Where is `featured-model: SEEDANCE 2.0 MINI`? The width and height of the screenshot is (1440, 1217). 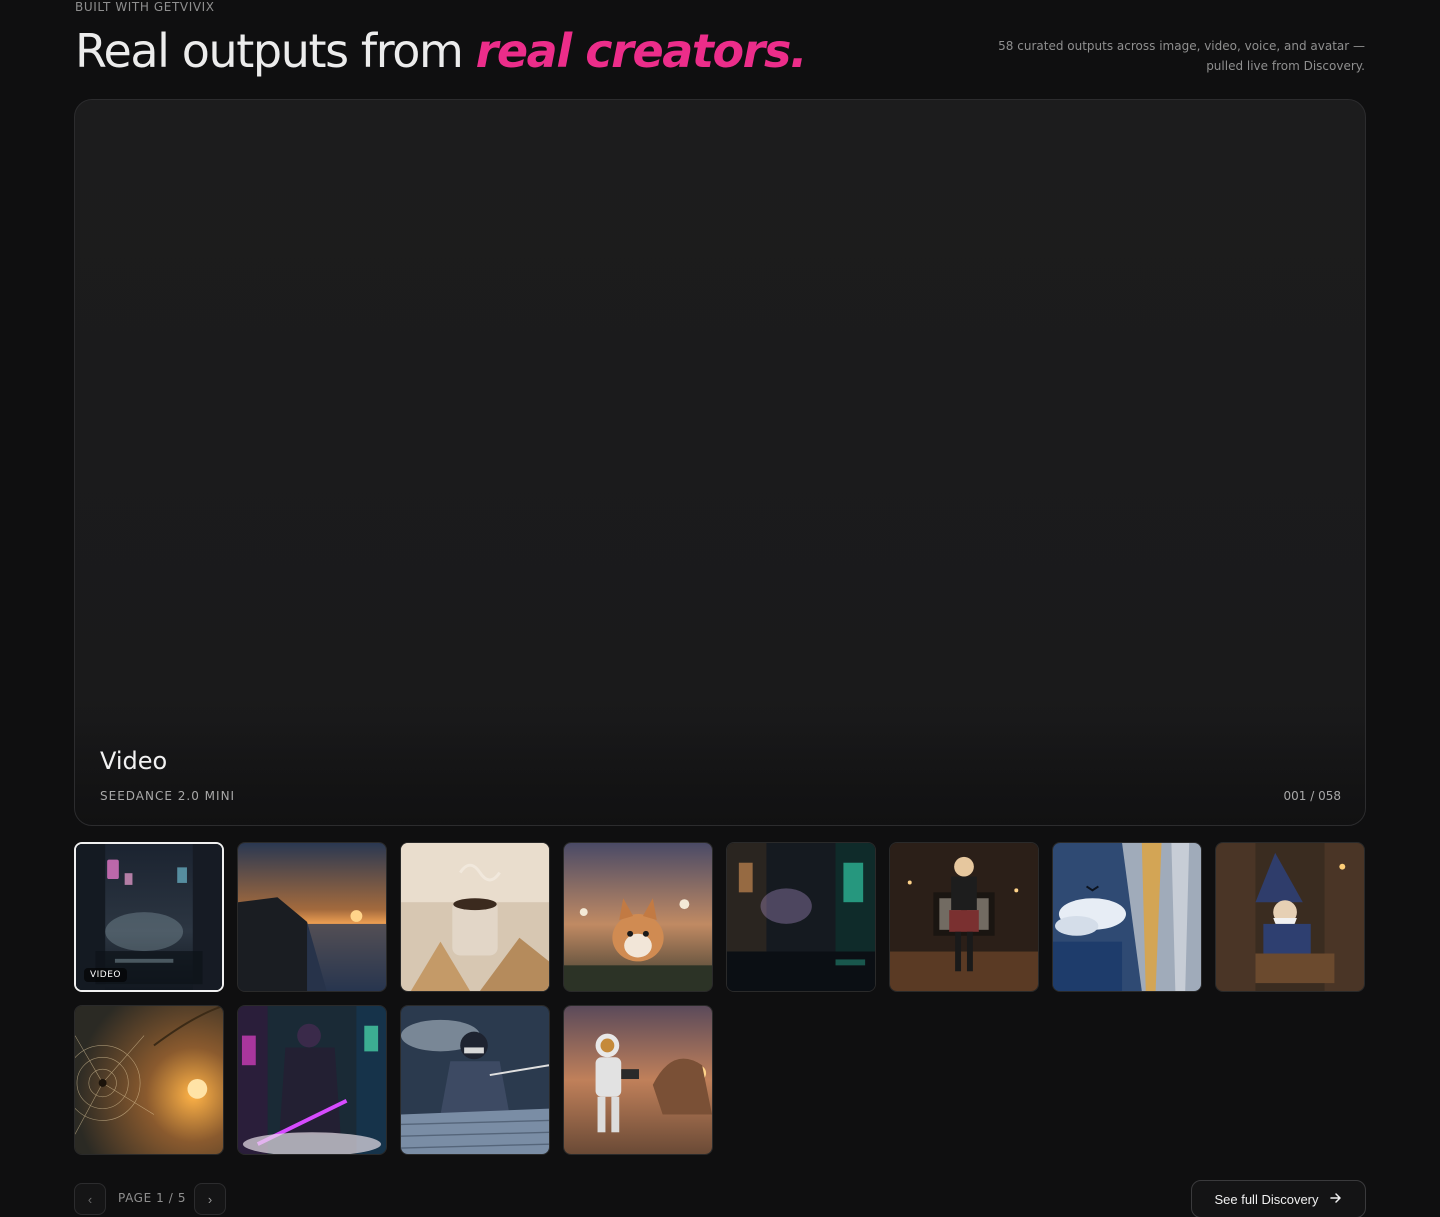
featured-model: SEEDANCE 2.0 MINI is located at coordinates (168, 796).